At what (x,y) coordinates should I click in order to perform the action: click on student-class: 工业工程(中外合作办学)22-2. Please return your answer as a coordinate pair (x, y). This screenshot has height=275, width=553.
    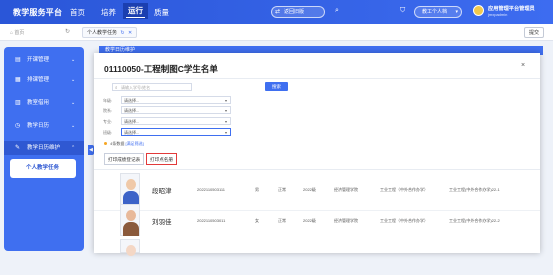
    Looking at the image, I should click on (474, 220).